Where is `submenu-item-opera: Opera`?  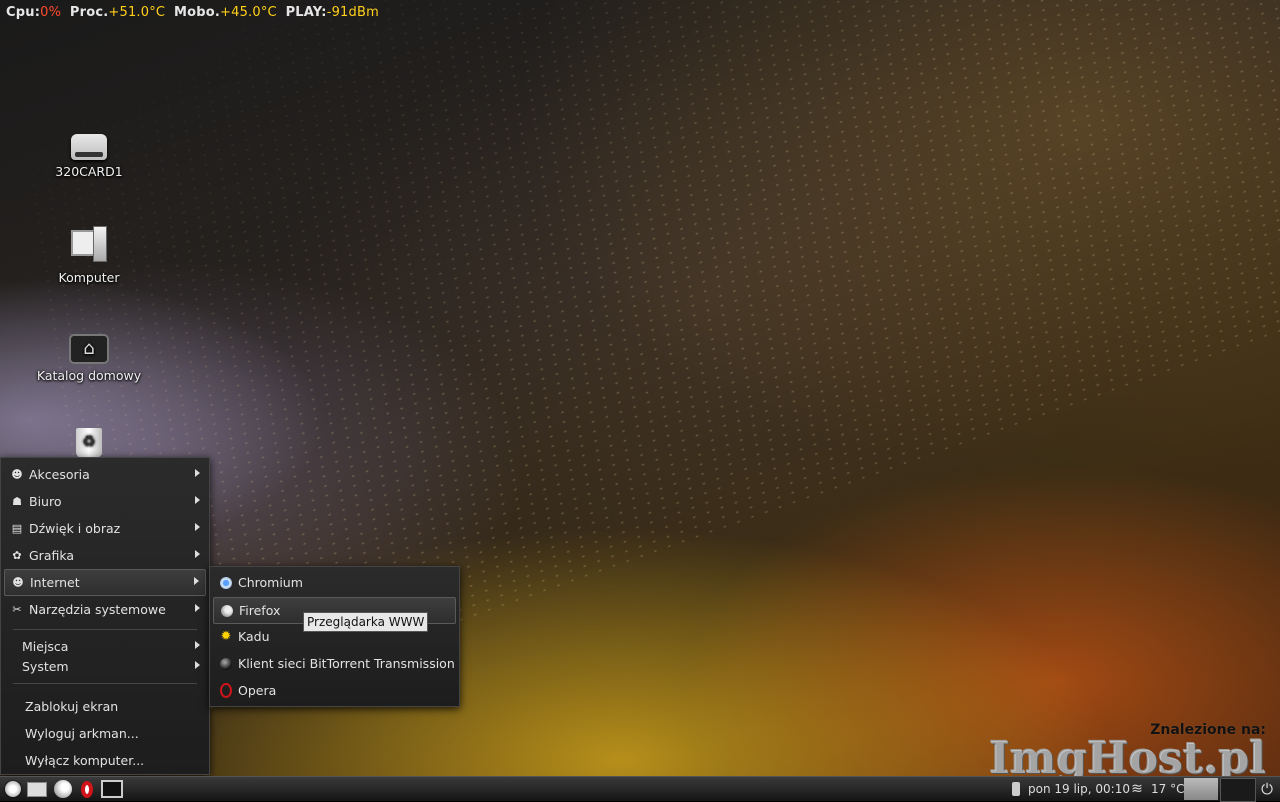
submenu-item-opera: Opera is located at coordinates (334, 690).